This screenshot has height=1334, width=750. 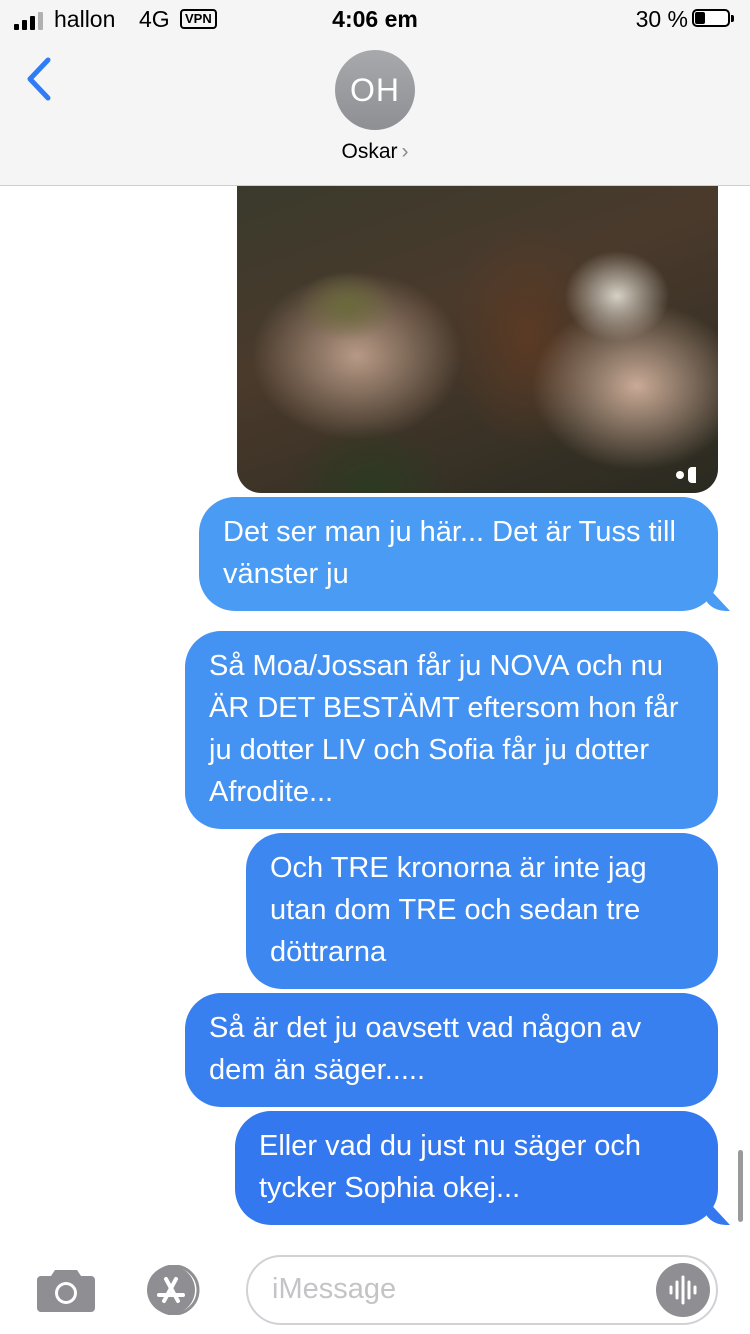 I want to click on audio-waveform-icon, so click(x=683, y=1290).